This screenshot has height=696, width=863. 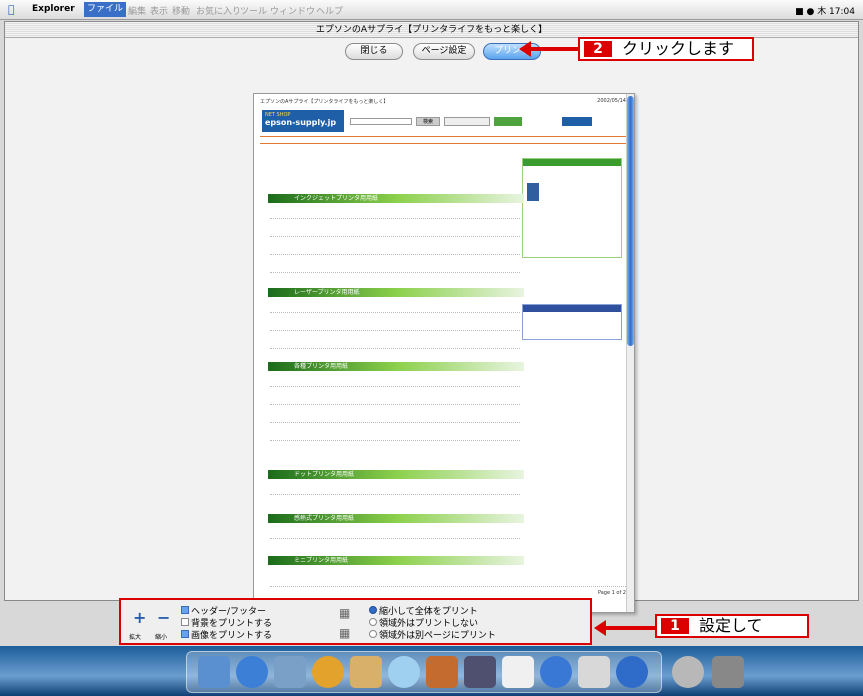 What do you see at coordinates (404, 672) in the screenshot?
I see `itunes-icon` at bounding box center [404, 672].